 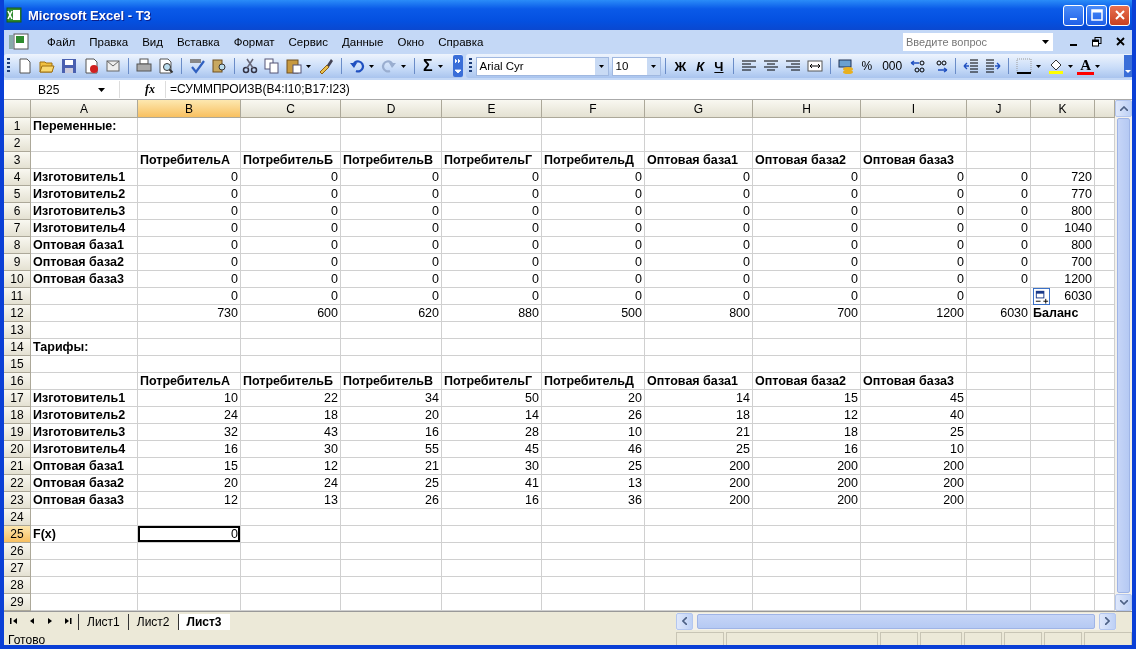 I want to click on paste-options-icon, so click(x=1041, y=296).